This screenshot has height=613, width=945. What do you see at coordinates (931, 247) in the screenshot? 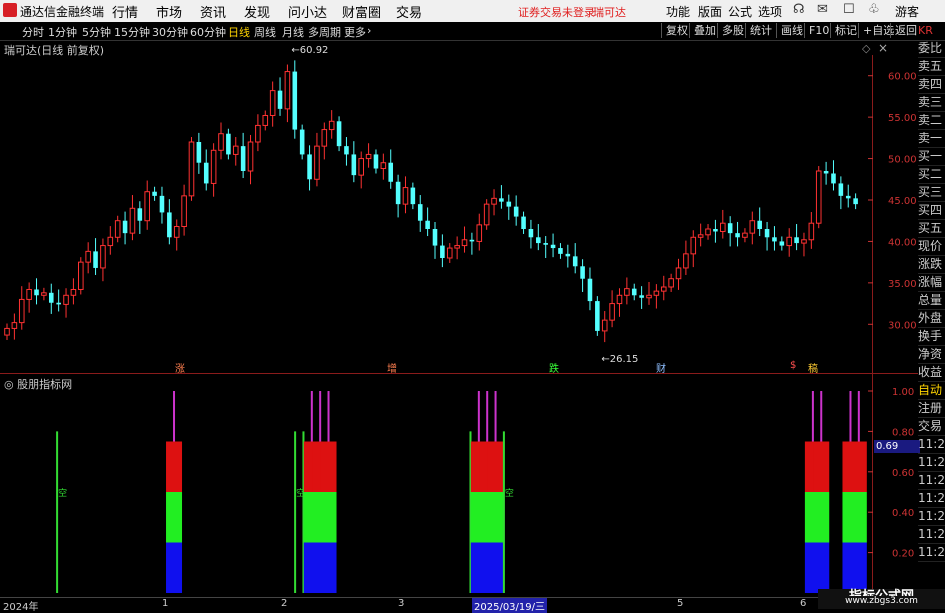
I see `quote-panel-item: 现价` at bounding box center [931, 247].